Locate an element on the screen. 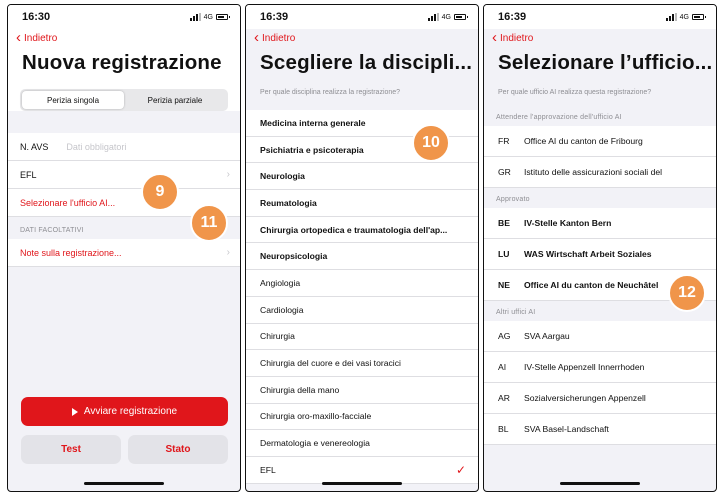 Image resolution: width=724 pixels, height=496 pixels. discipline-item: Reumatologia is located at coordinates (362, 203).